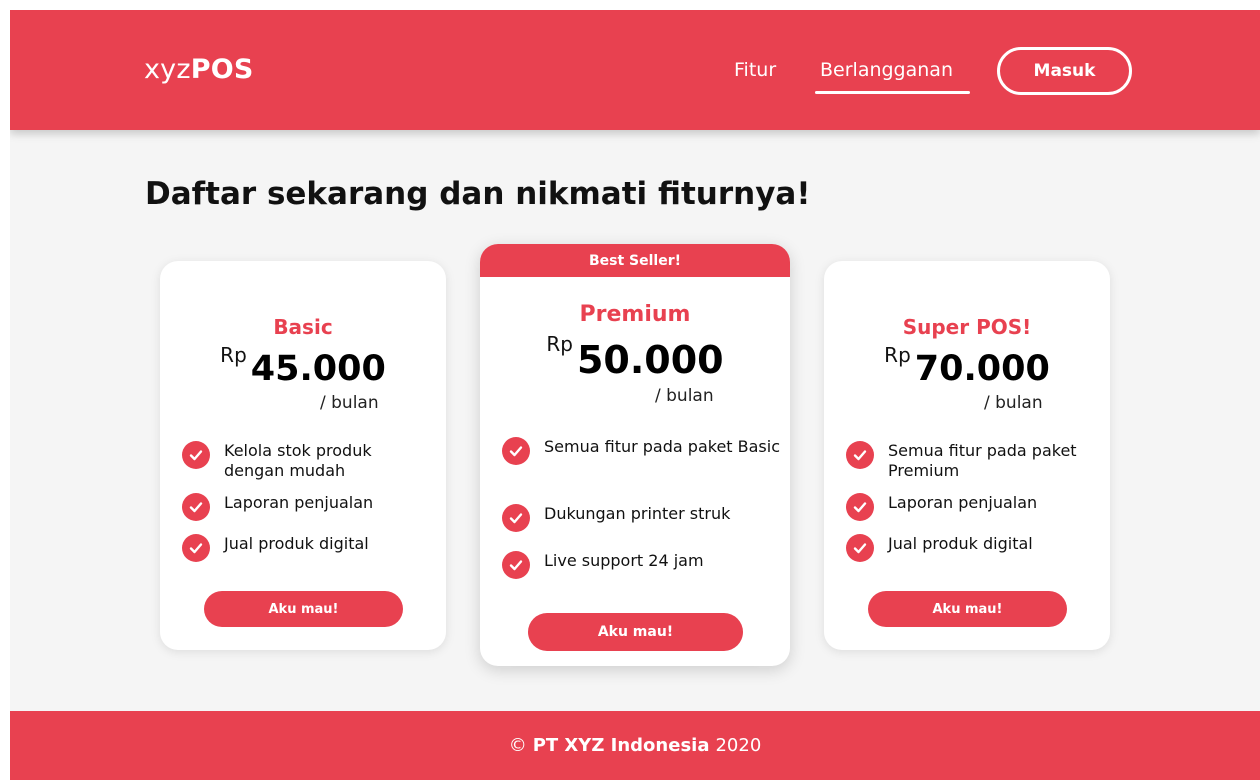 This screenshot has width=1260, height=780. Describe the element at coordinates (892, 92) in the screenshot. I see `active-nav-indicator` at that location.